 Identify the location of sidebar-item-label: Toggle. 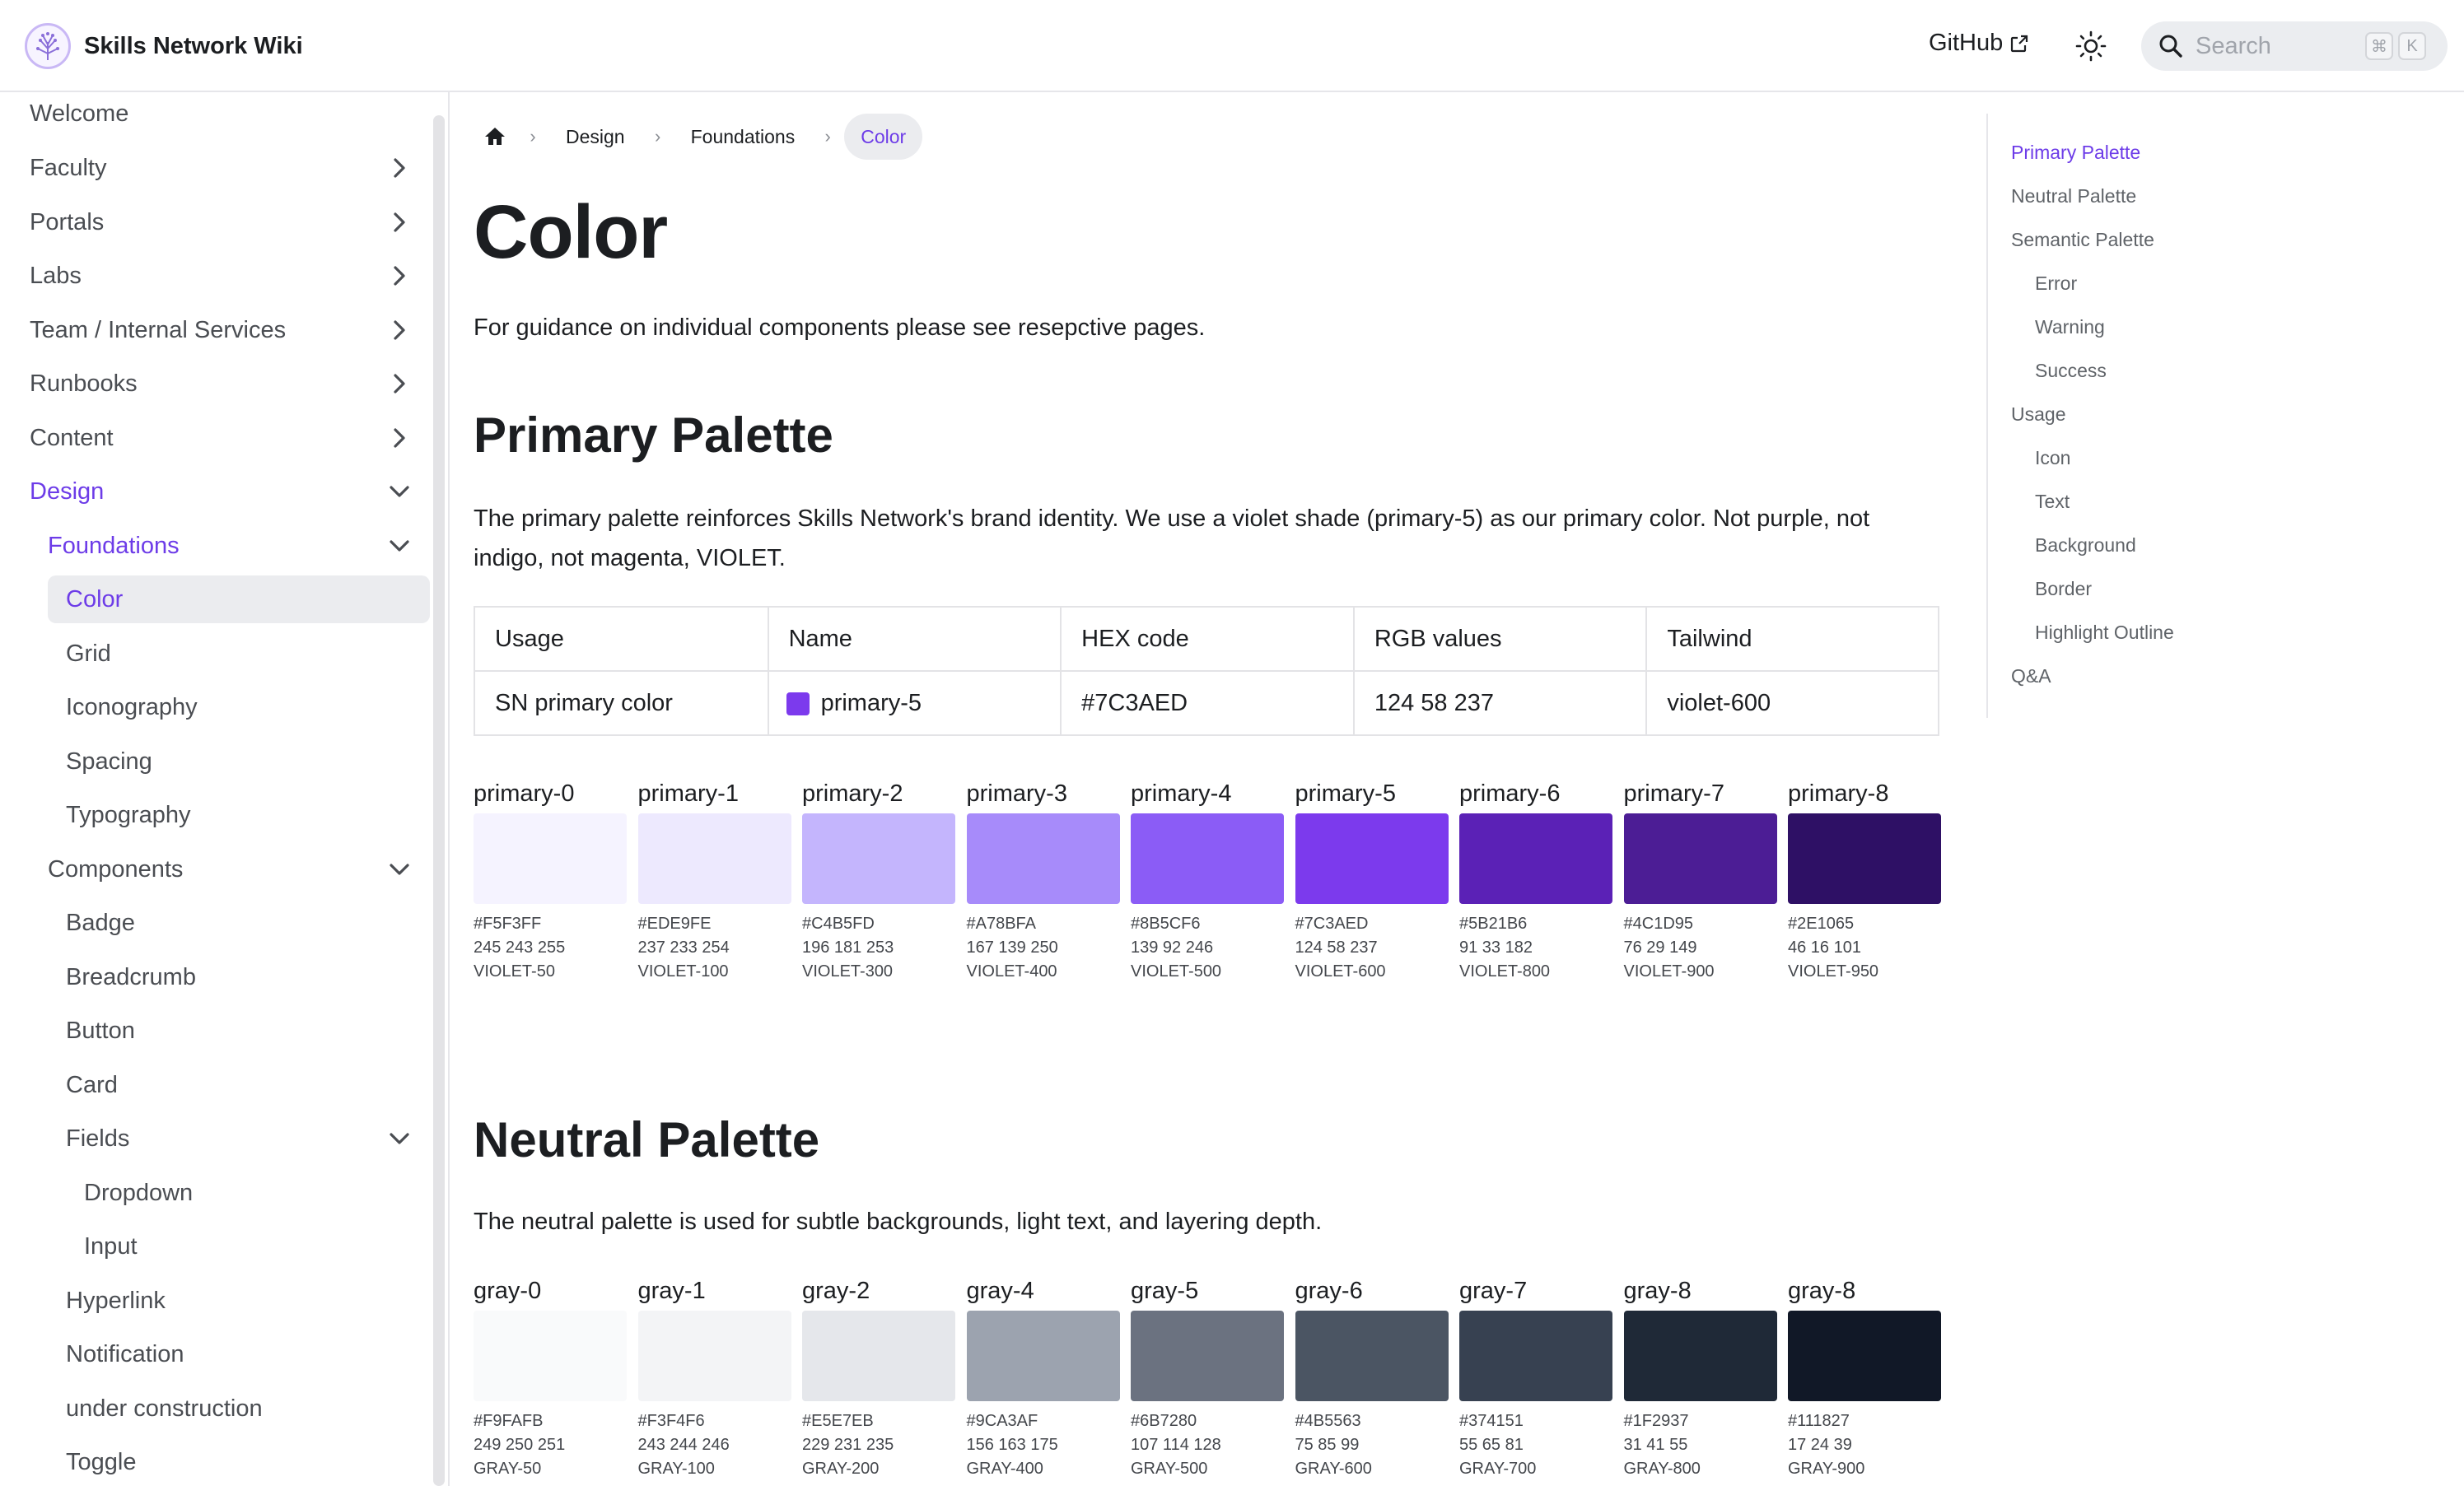
(101, 1462).